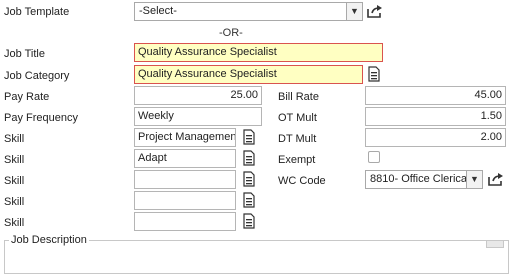 Image resolution: width=513 pixels, height=274 pixels. What do you see at coordinates (435, 137) in the screenshot?
I see `dt-mult-input: 2.00` at bounding box center [435, 137].